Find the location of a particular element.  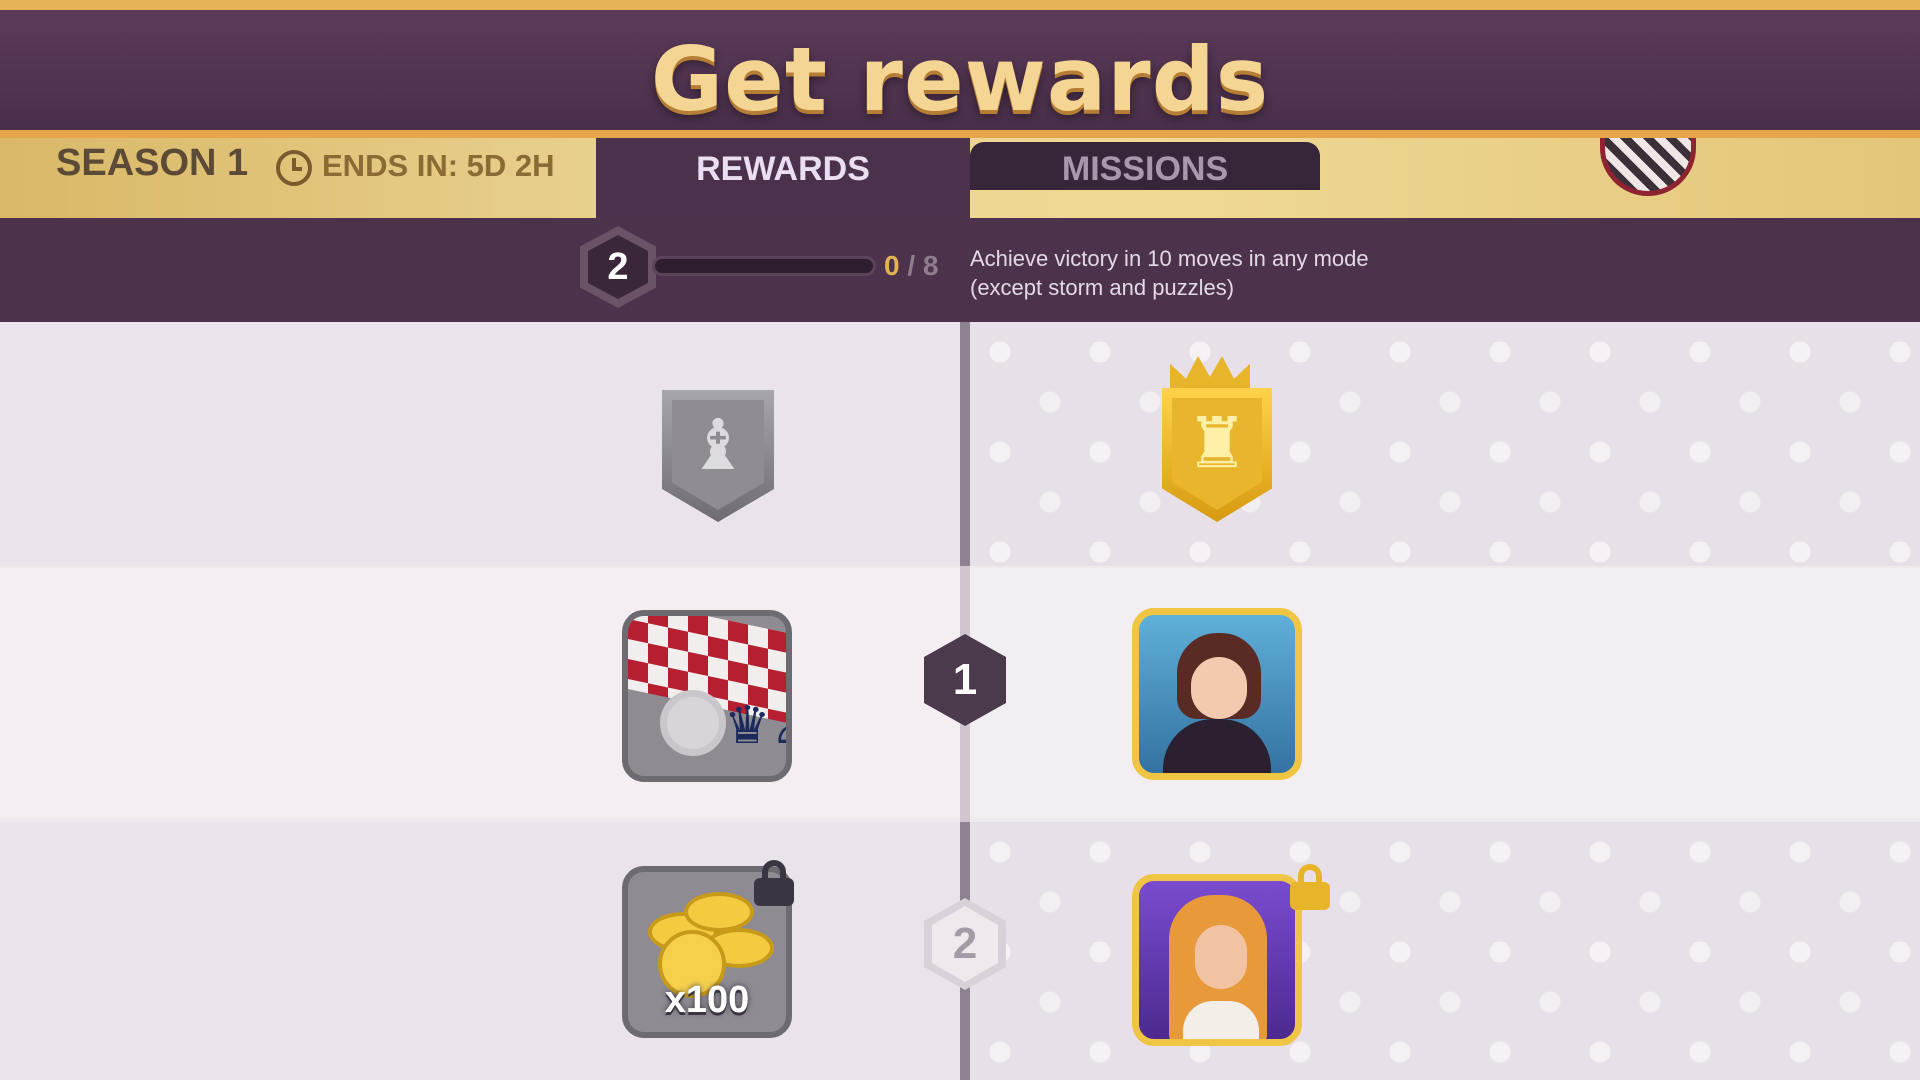

chessboard-avatar-reward: ♛♙ is located at coordinates (707, 696).